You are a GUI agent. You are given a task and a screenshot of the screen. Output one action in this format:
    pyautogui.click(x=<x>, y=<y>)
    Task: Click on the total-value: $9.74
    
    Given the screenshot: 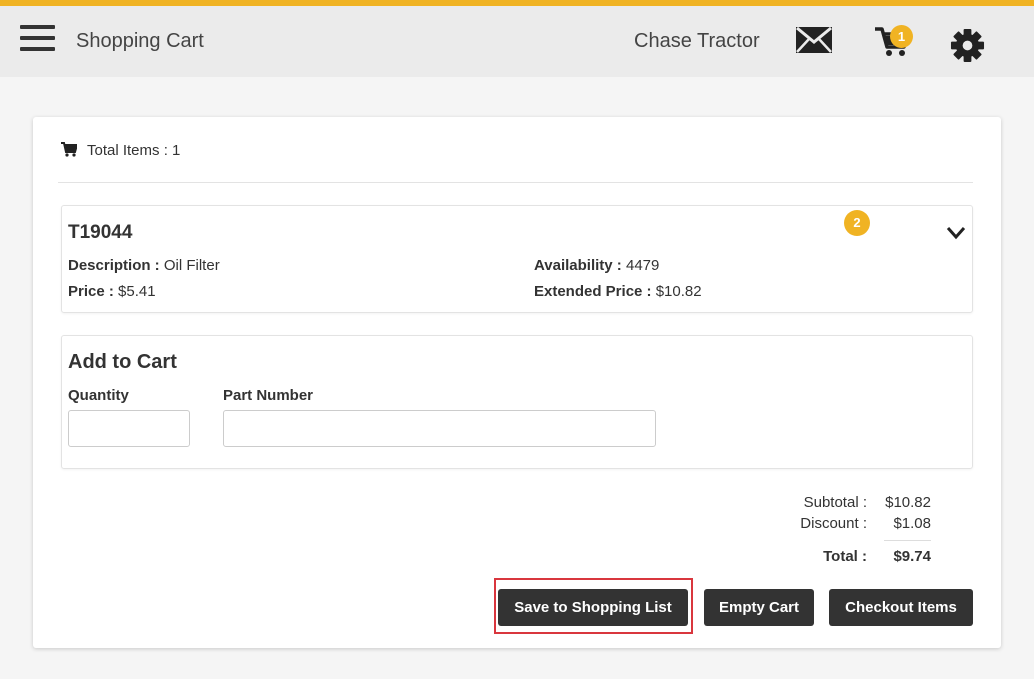 What is the action you would take?
    pyautogui.click(x=912, y=556)
    